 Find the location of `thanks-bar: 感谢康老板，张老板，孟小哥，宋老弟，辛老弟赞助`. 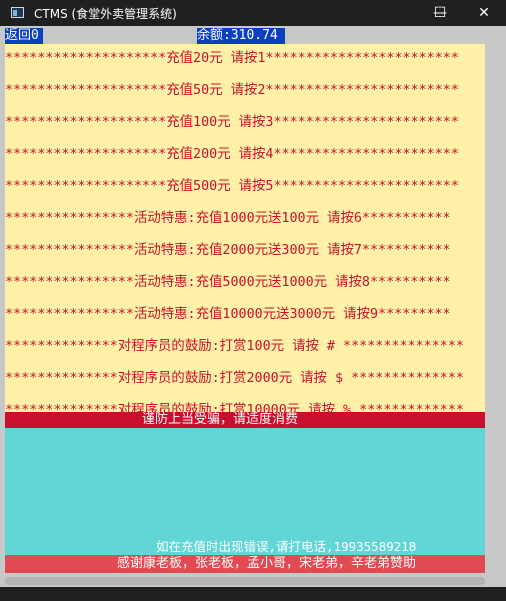

thanks-bar: 感谢康老板，张老板，孟小哥，宋老弟，辛老弟赞助 is located at coordinates (245, 564).